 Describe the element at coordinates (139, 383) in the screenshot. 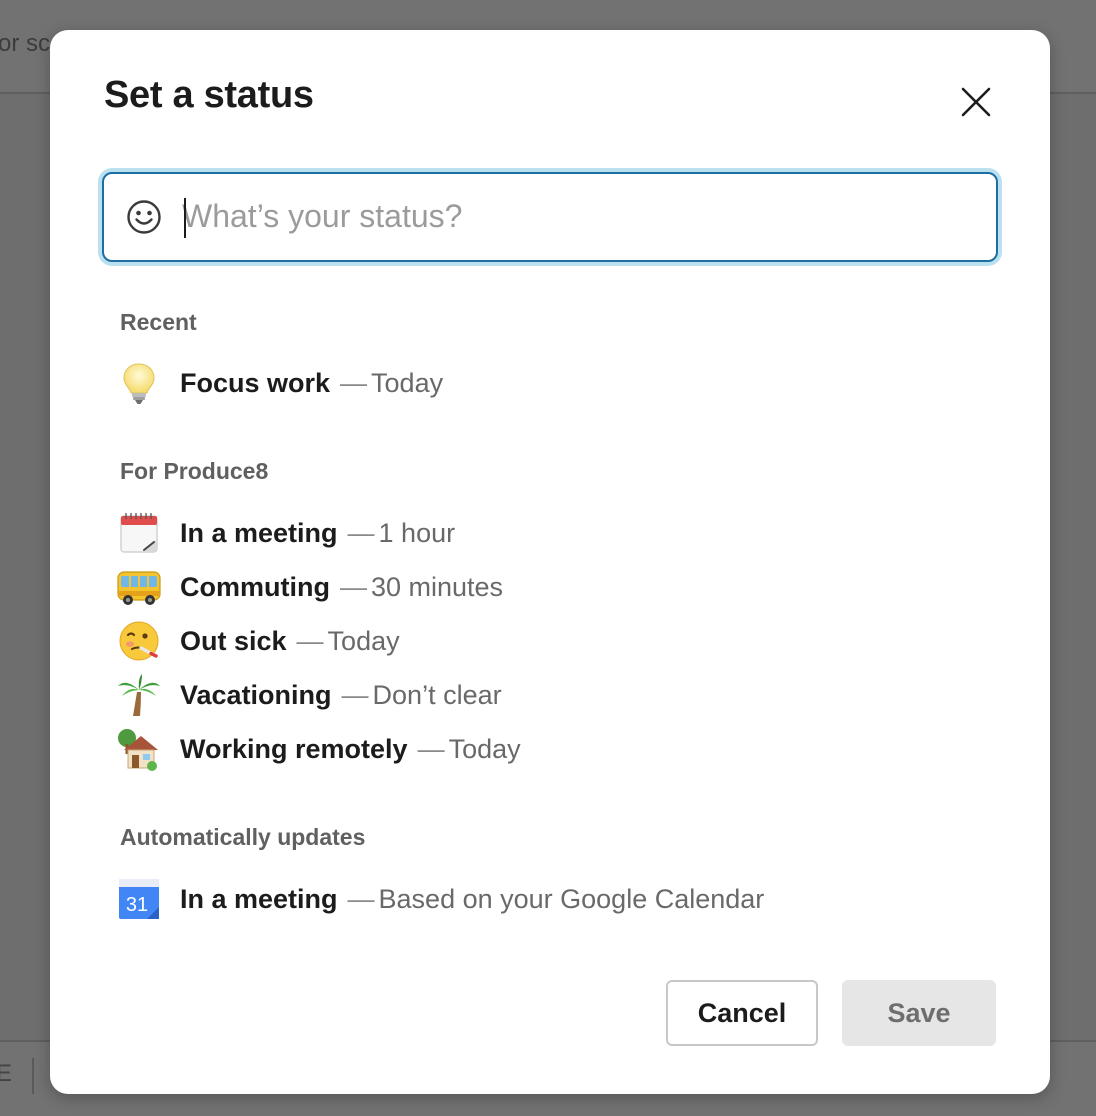

I see `lightbulb-icon` at that location.